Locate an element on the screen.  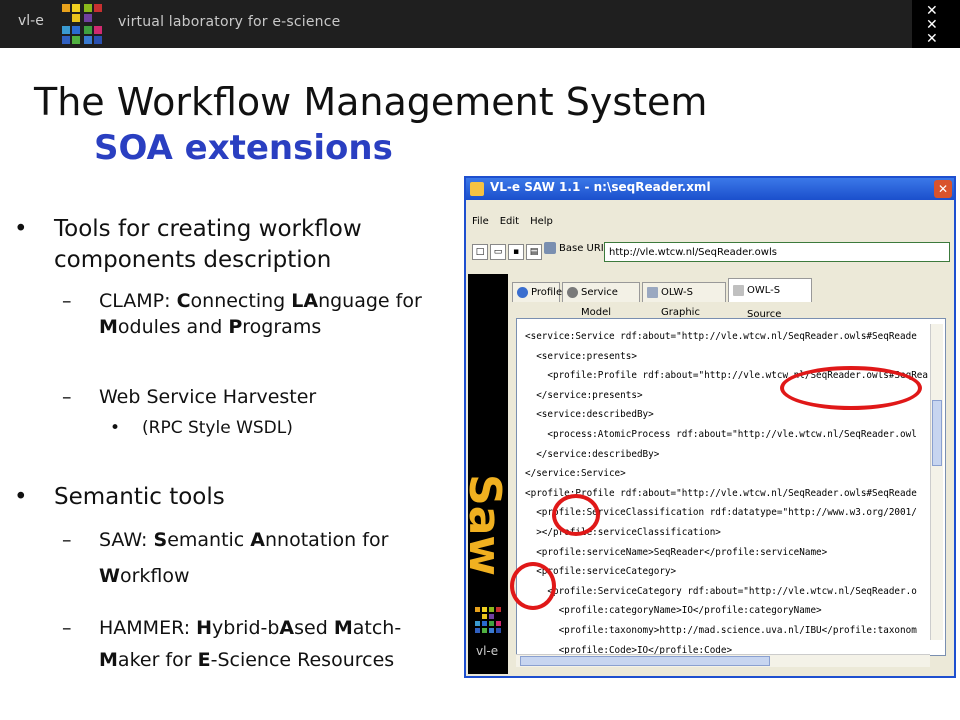
menu-file: File is located at coordinates (480, 221).